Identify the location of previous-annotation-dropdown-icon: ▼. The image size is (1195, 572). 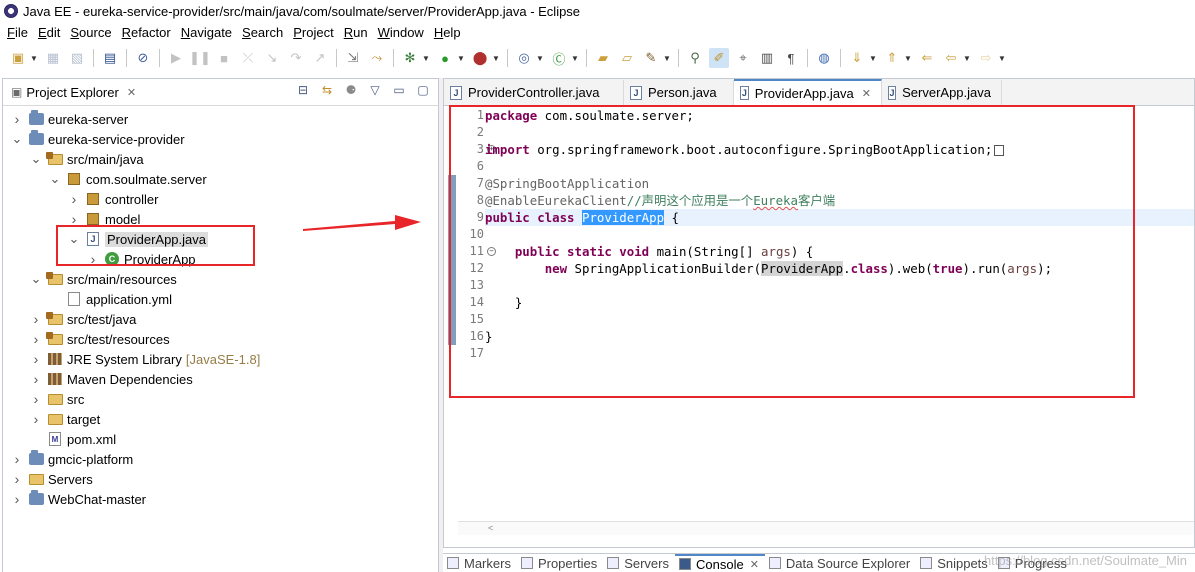
(908, 58).